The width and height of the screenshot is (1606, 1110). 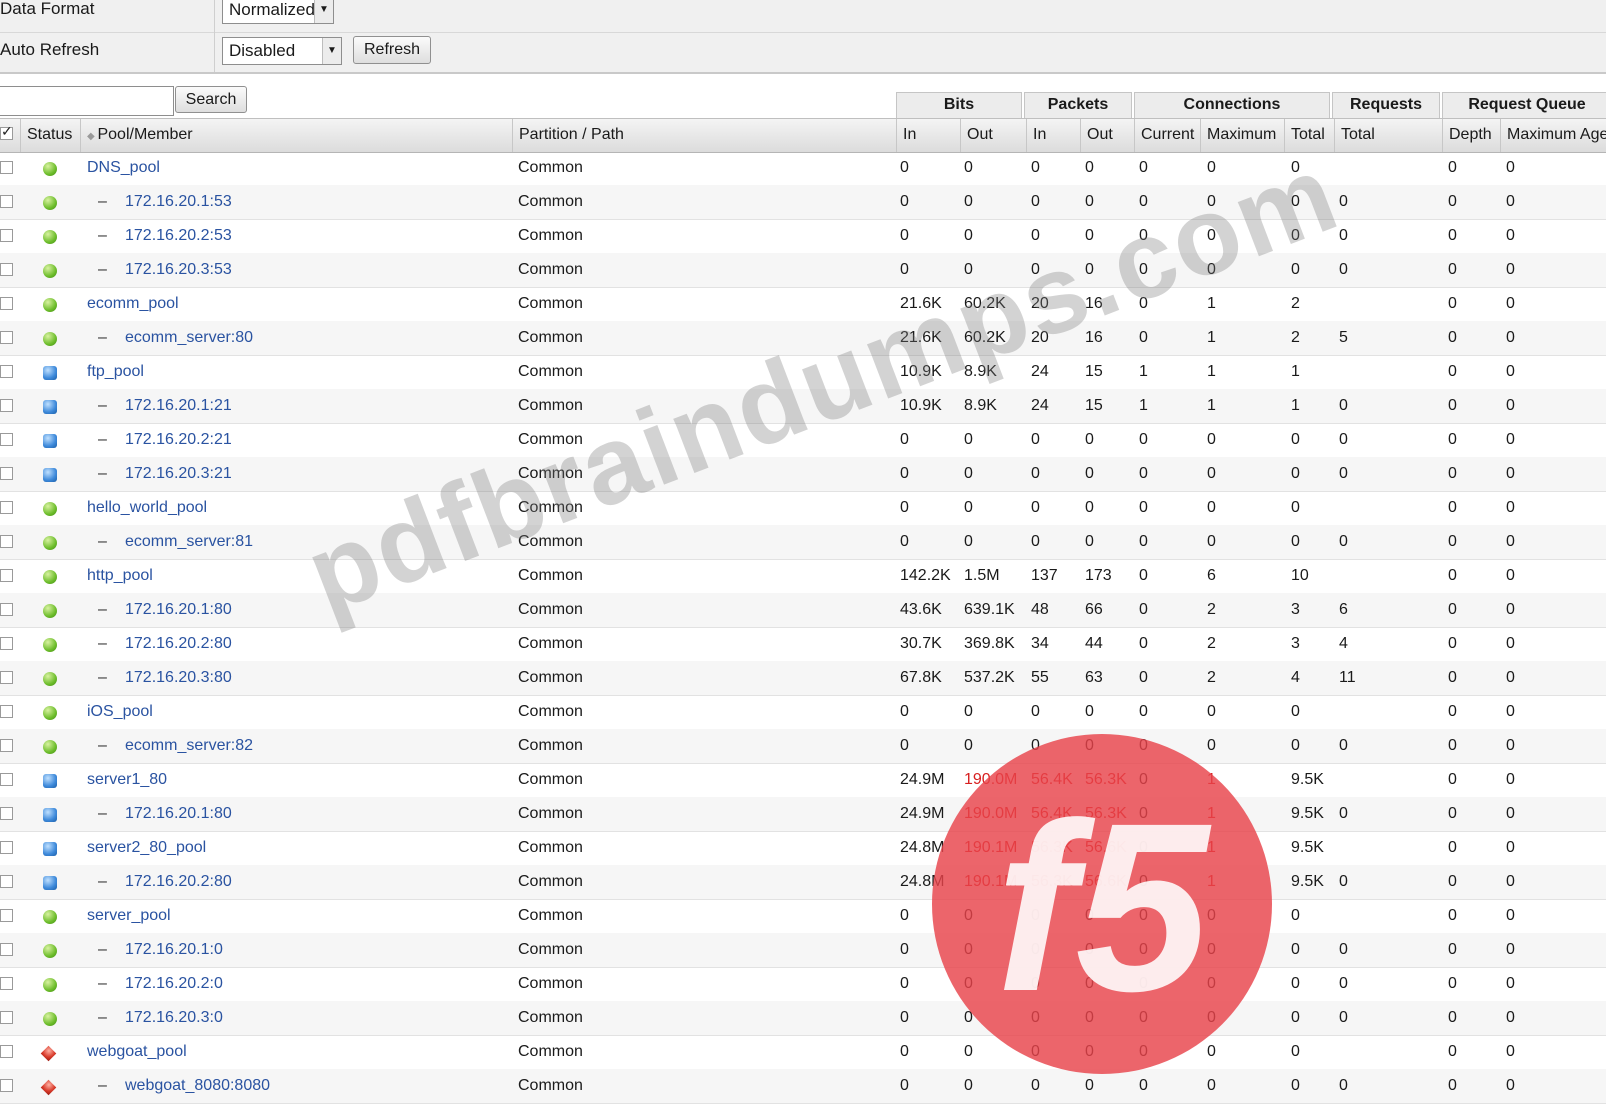 I want to click on refresh-button: Refresh, so click(x=392, y=50).